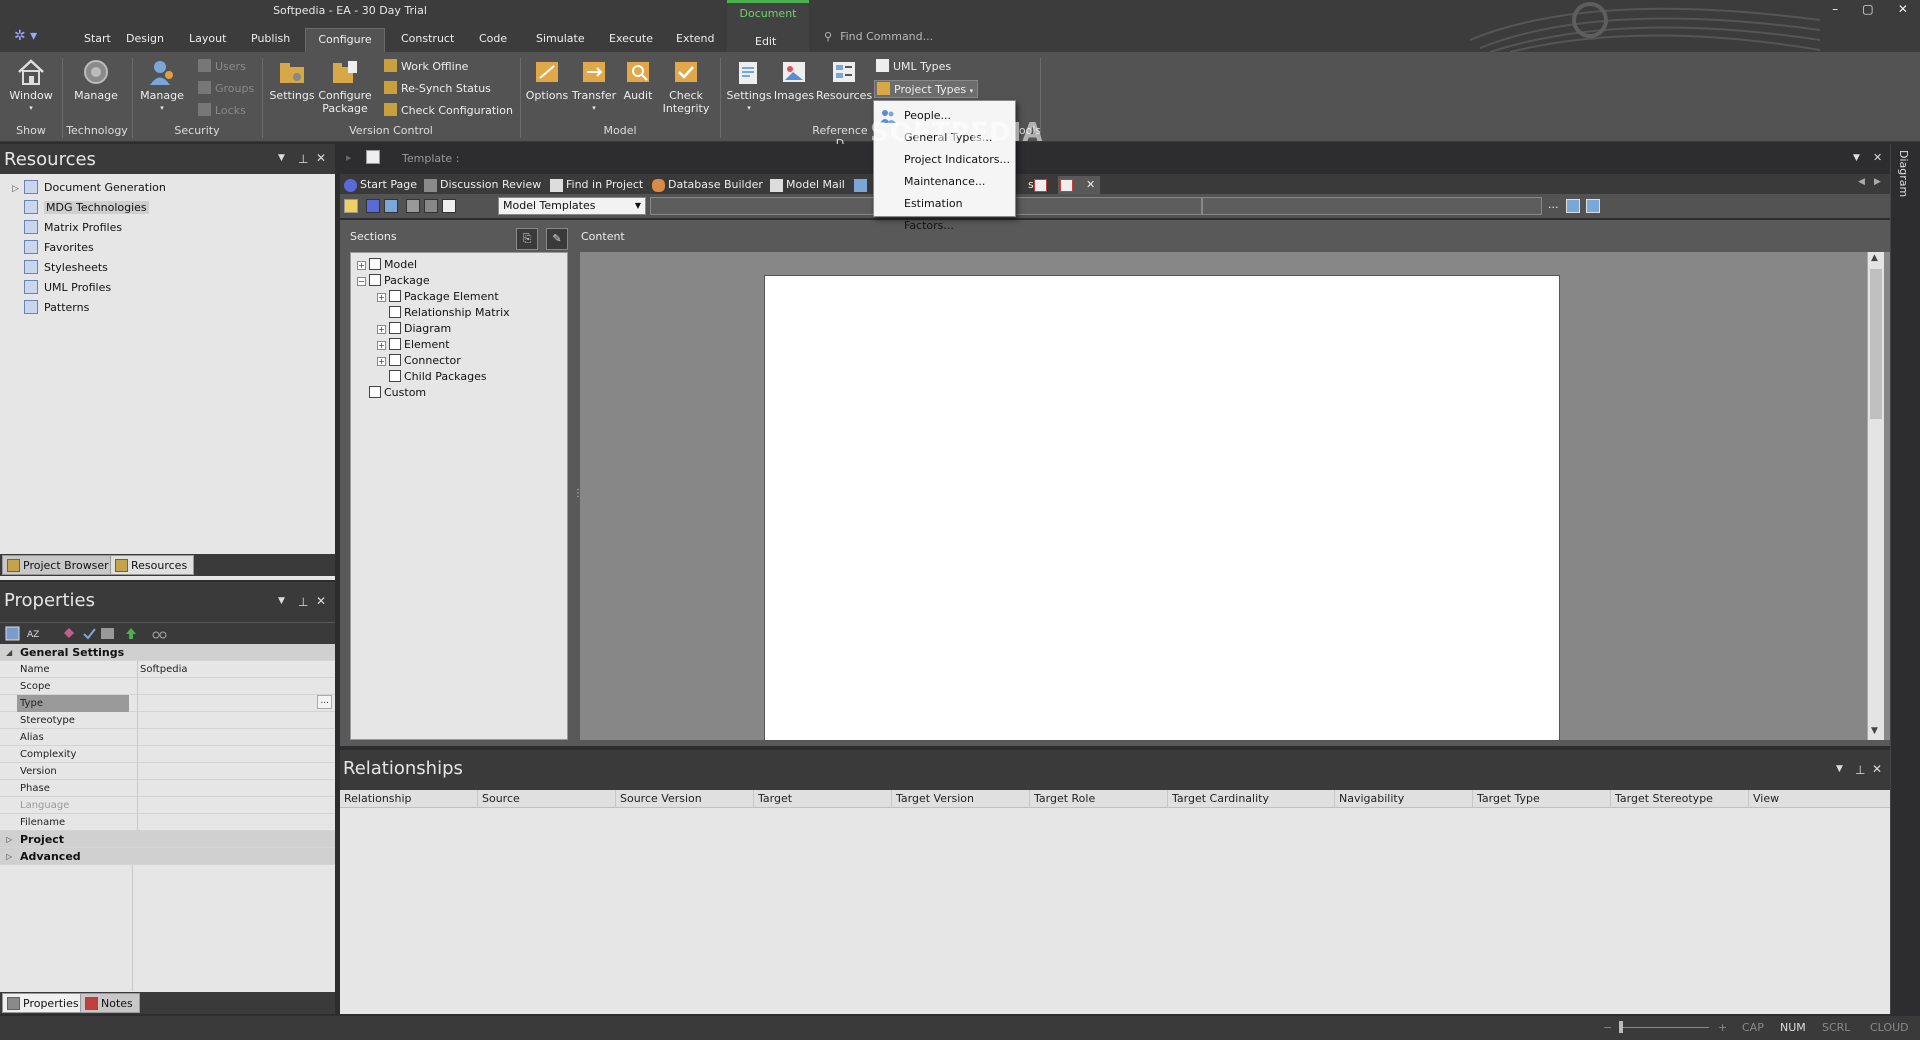 The image size is (1920, 1040). I want to click on save-as-icon, so click(391, 206).